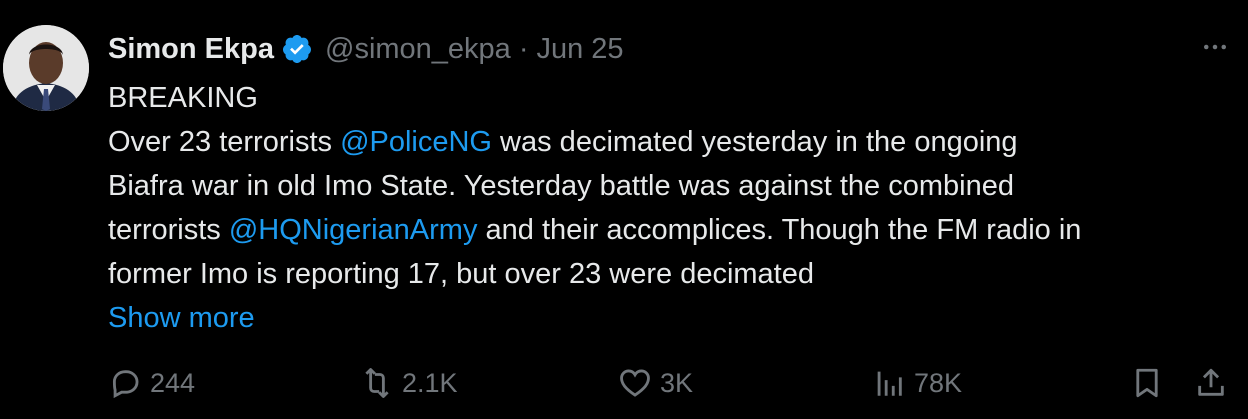 This screenshot has width=1248, height=419. Describe the element at coordinates (297, 49) in the screenshot. I see `verified-badge-icon` at that location.